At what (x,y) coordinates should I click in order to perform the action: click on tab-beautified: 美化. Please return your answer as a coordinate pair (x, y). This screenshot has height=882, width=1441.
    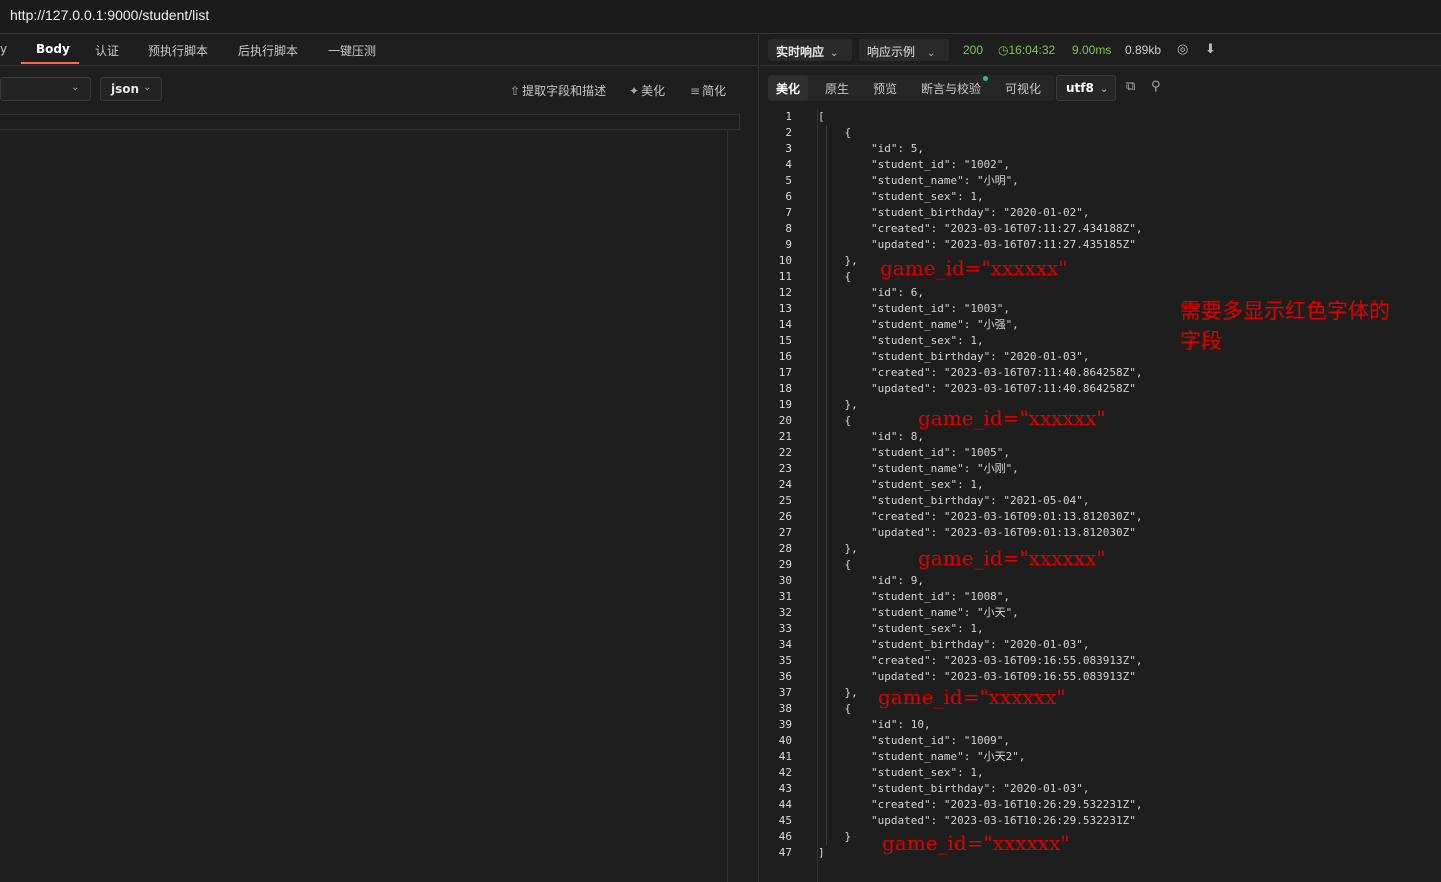
    Looking at the image, I should click on (788, 88).